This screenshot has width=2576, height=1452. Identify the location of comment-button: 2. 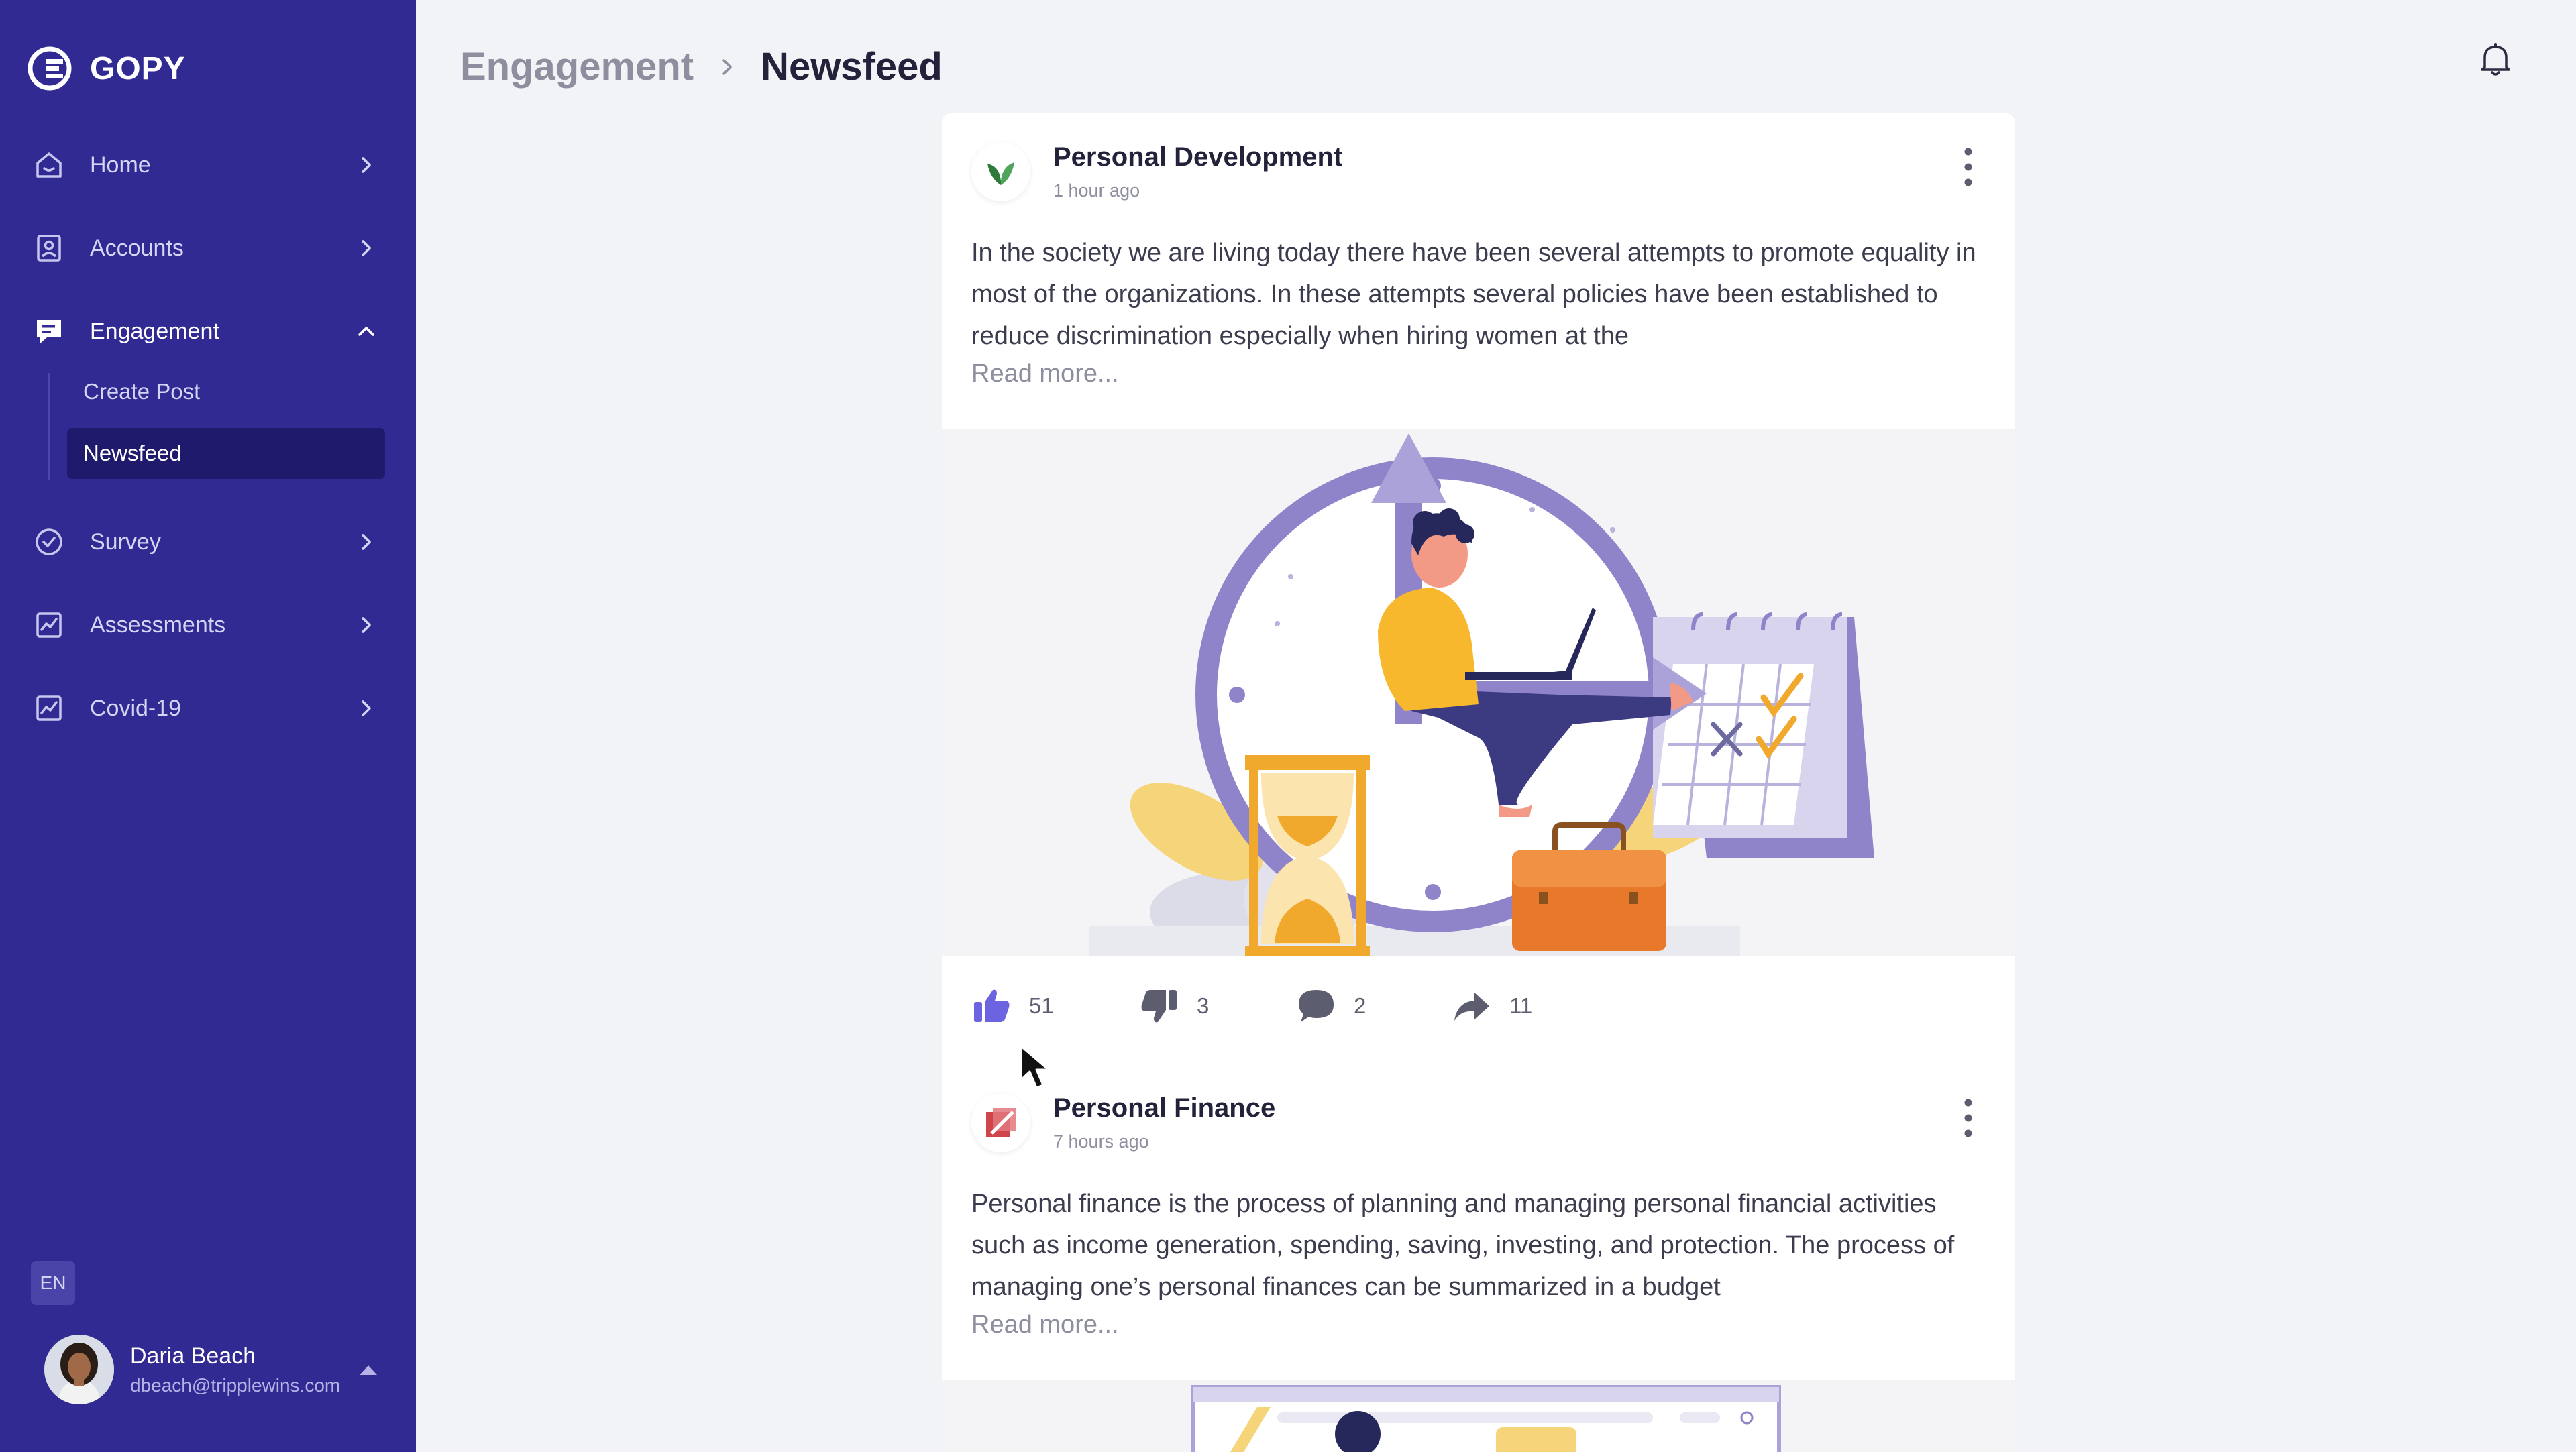
(1374, 1006).